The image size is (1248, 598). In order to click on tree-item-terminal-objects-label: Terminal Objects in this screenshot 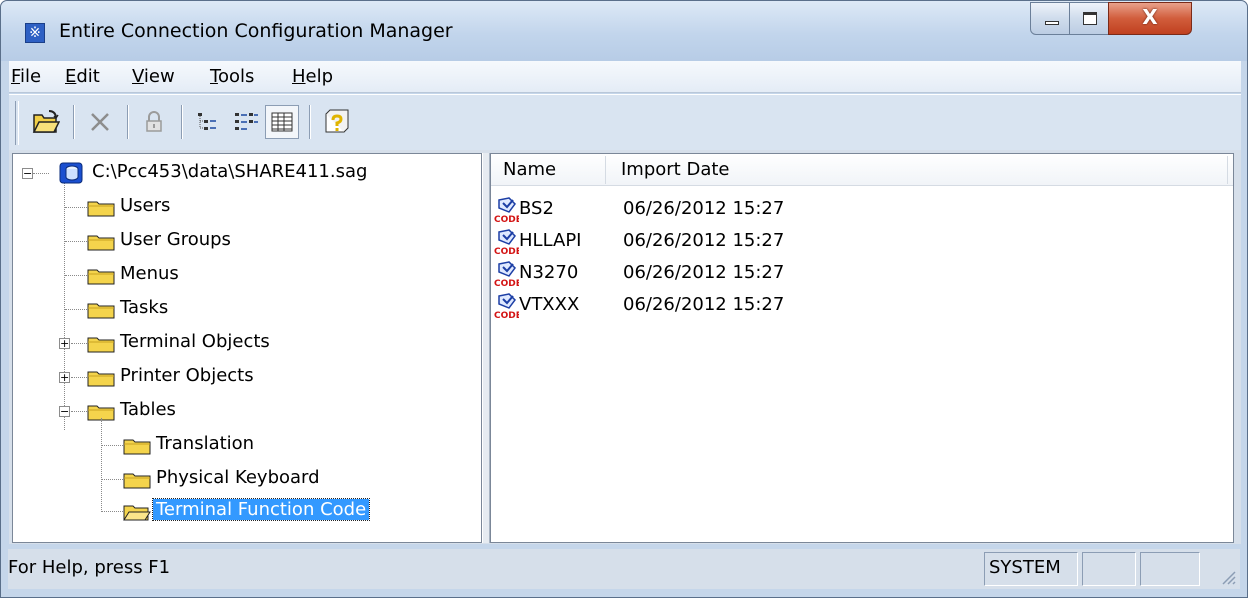, I will do `click(195, 341)`.